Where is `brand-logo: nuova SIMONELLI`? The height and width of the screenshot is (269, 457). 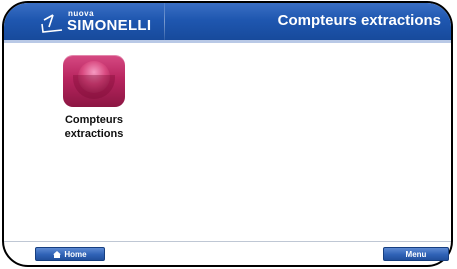 brand-logo: nuova SIMONELLI is located at coordinates (105, 23).